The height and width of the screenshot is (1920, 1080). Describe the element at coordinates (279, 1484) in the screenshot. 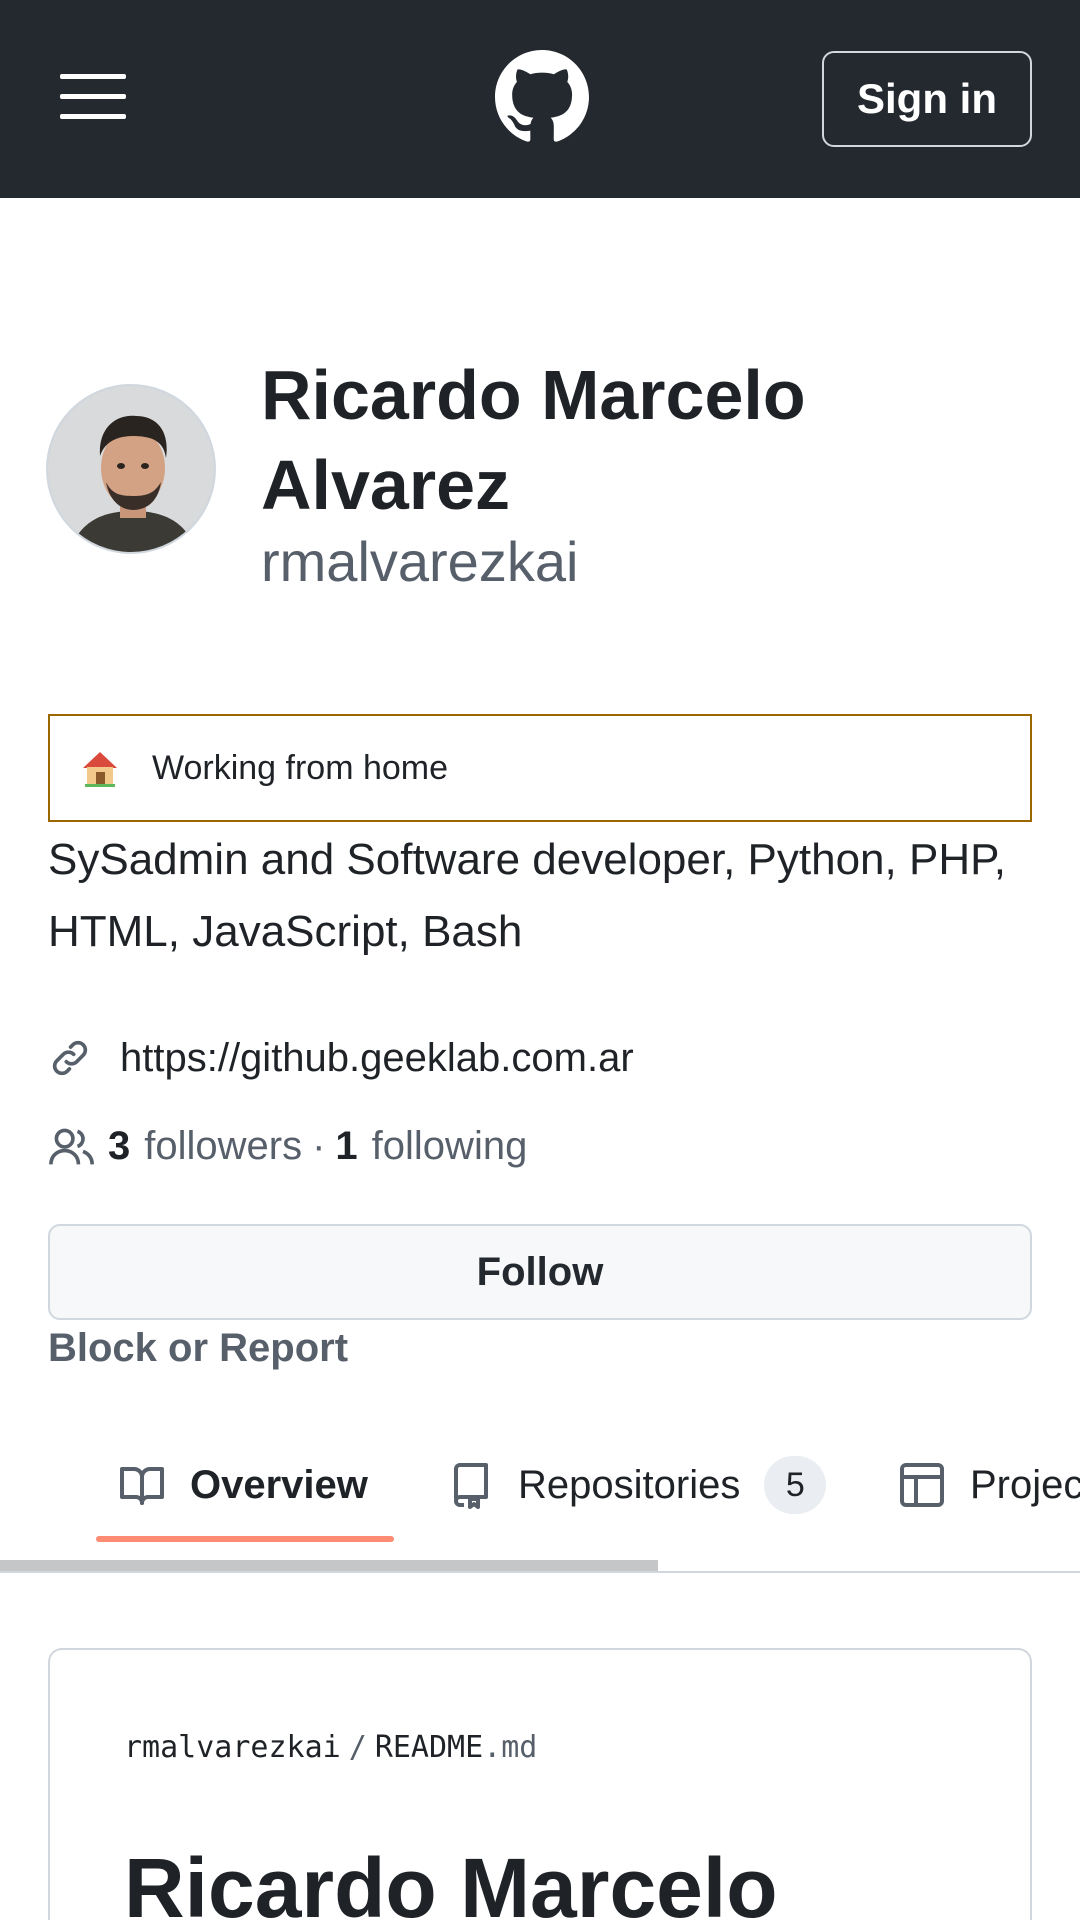

I see `tab-overview-label: Overview` at that location.